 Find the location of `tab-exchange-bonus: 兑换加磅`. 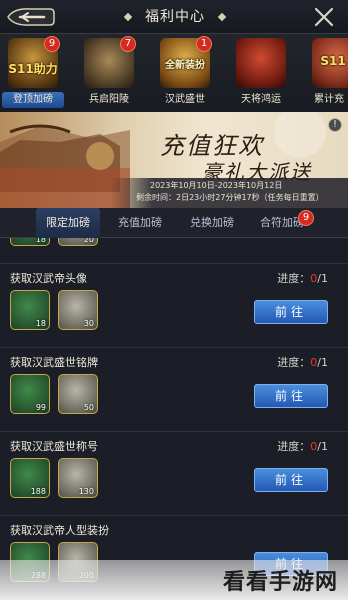

tab-exchange-bonus: 兑换加磅 is located at coordinates (212, 223).